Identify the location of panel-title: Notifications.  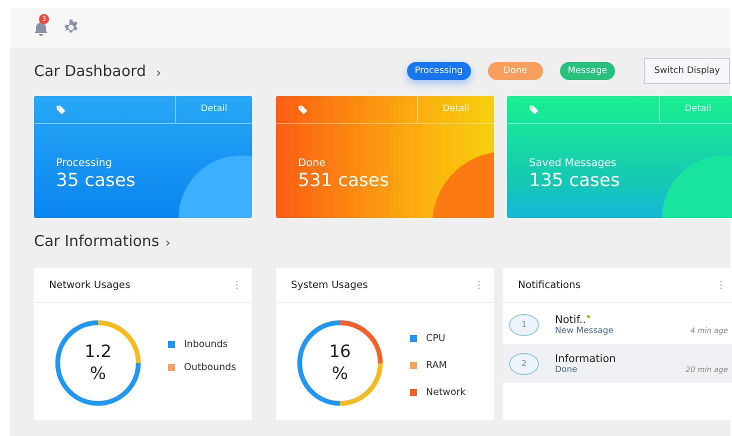
(549, 285).